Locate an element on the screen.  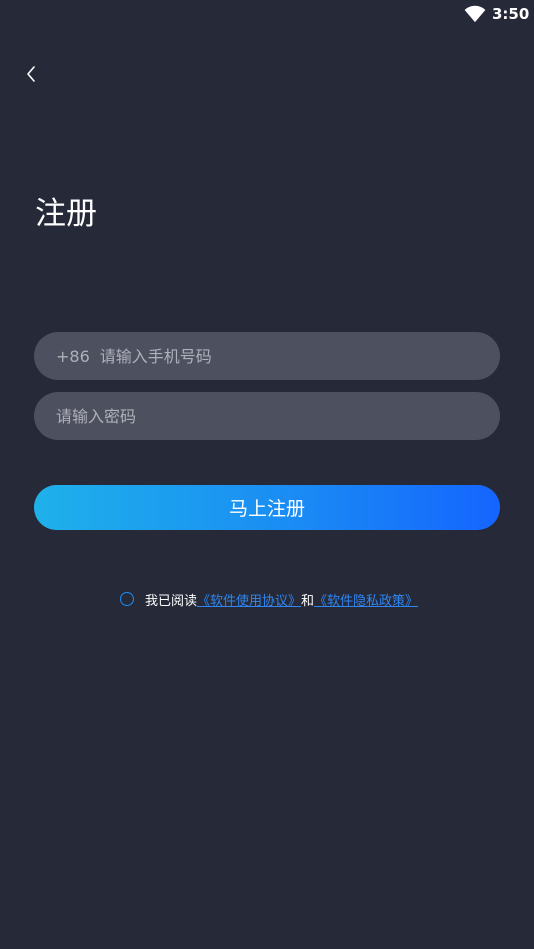
agreement-checkbox is located at coordinates (127, 599).